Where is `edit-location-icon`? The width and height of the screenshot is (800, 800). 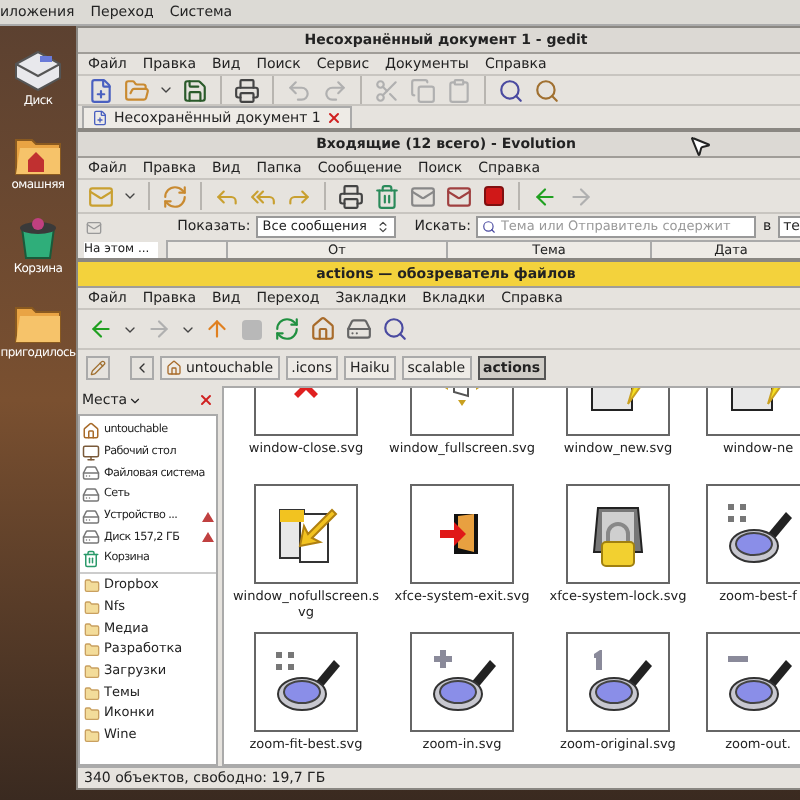
edit-location-icon is located at coordinates (98, 368).